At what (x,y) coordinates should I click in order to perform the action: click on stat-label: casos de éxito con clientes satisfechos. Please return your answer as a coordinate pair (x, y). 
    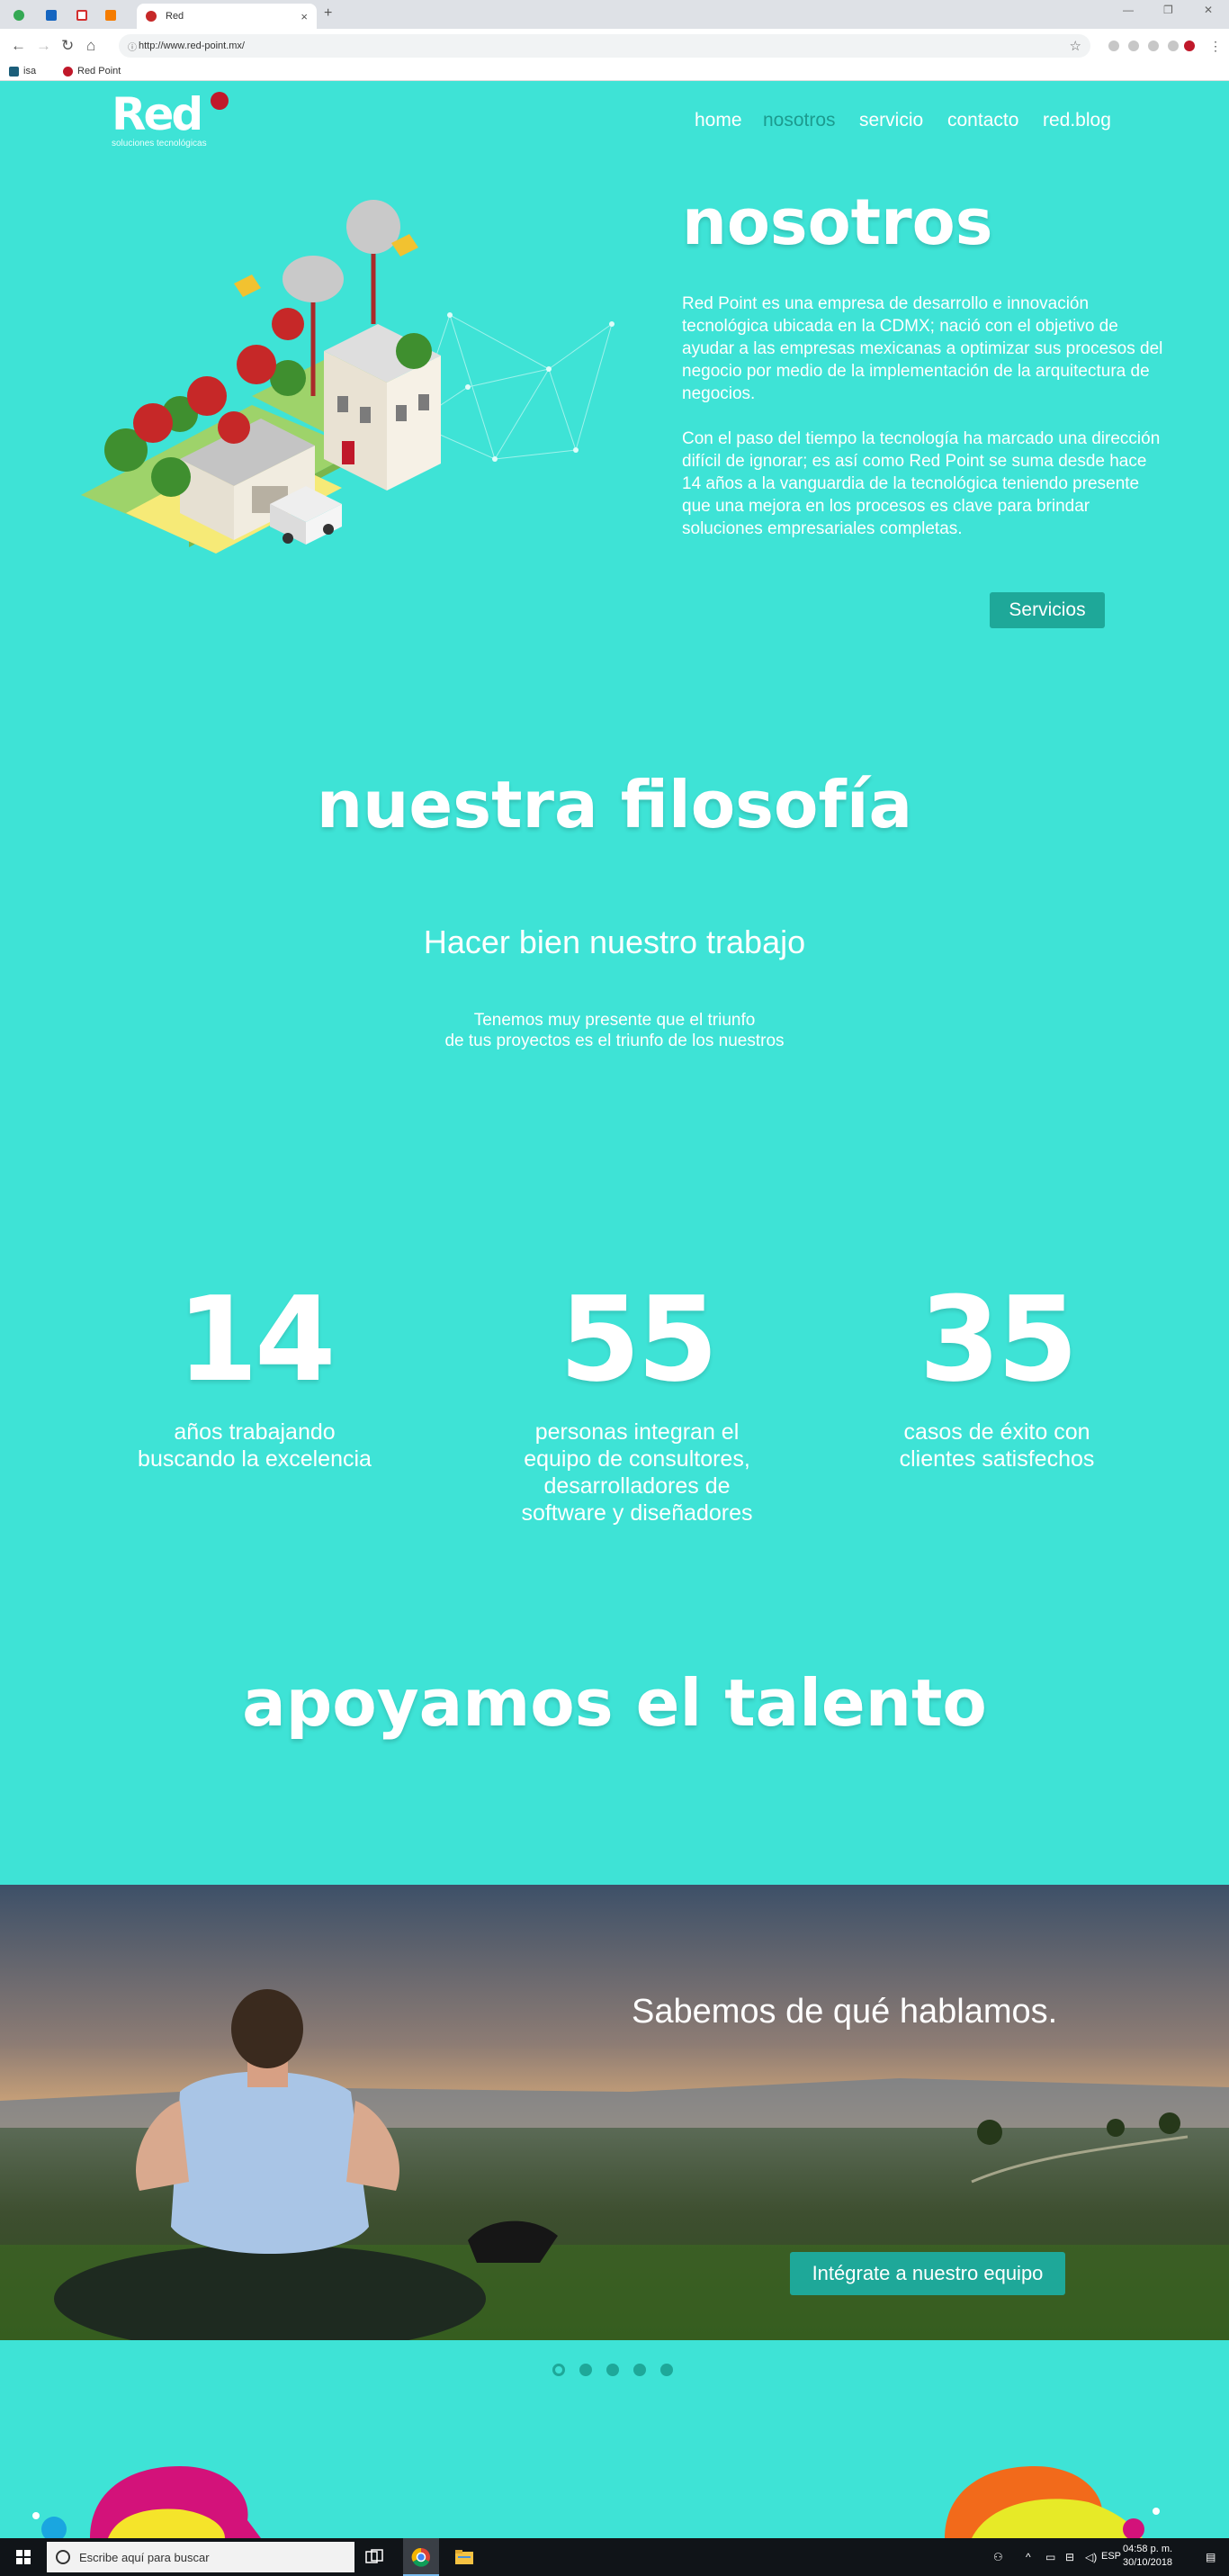
    Looking at the image, I should click on (997, 1446).